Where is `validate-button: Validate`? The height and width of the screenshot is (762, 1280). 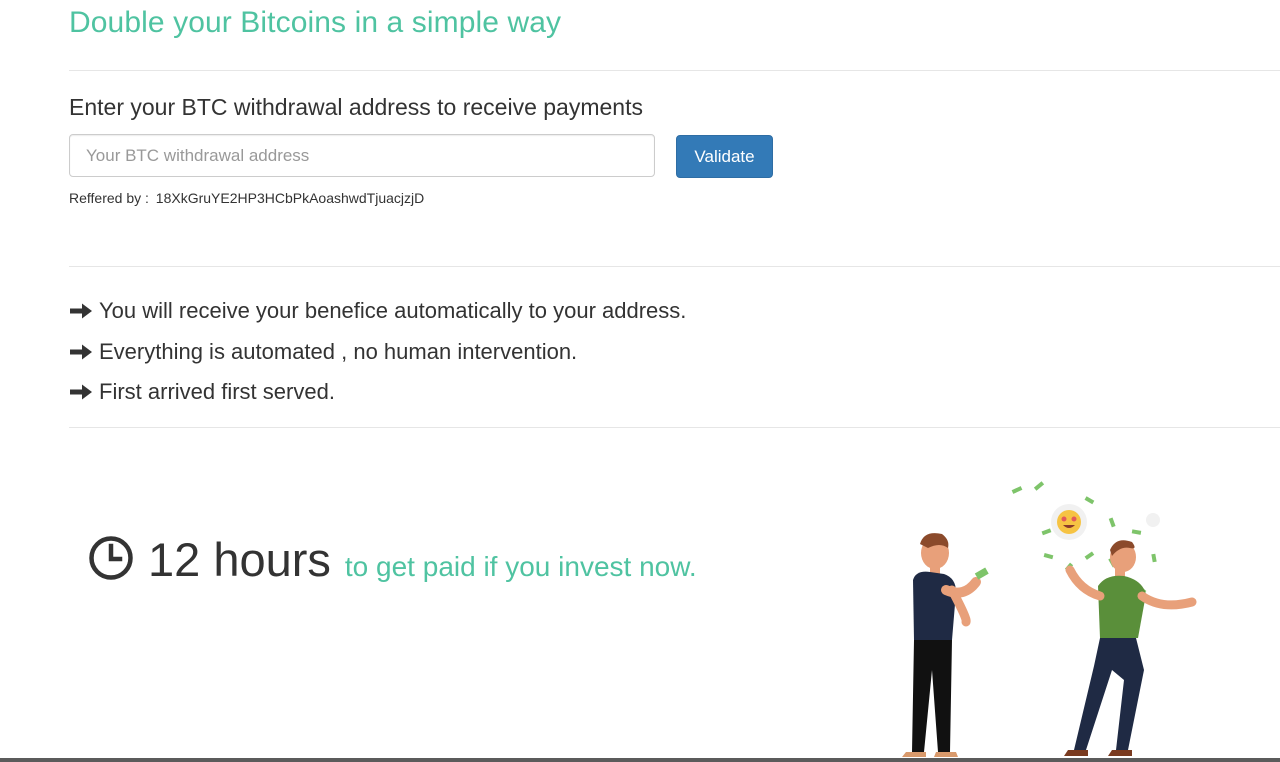
validate-button: Validate is located at coordinates (724, 156).